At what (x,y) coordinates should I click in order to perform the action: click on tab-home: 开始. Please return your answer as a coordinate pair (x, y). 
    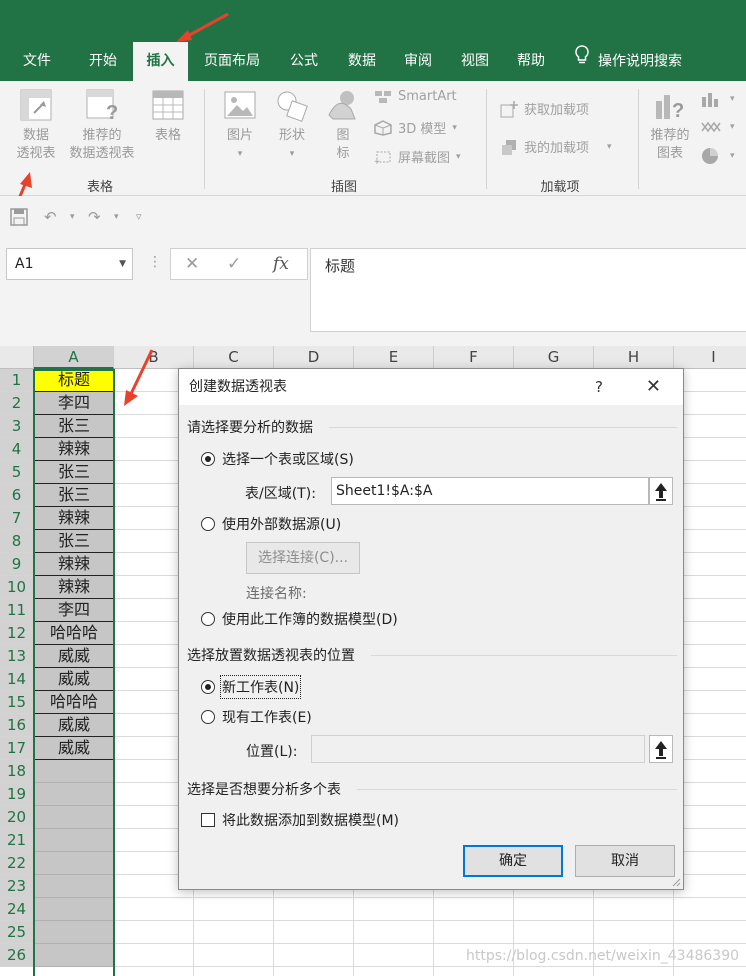
    Looking at the image, I should click on (103, 61).